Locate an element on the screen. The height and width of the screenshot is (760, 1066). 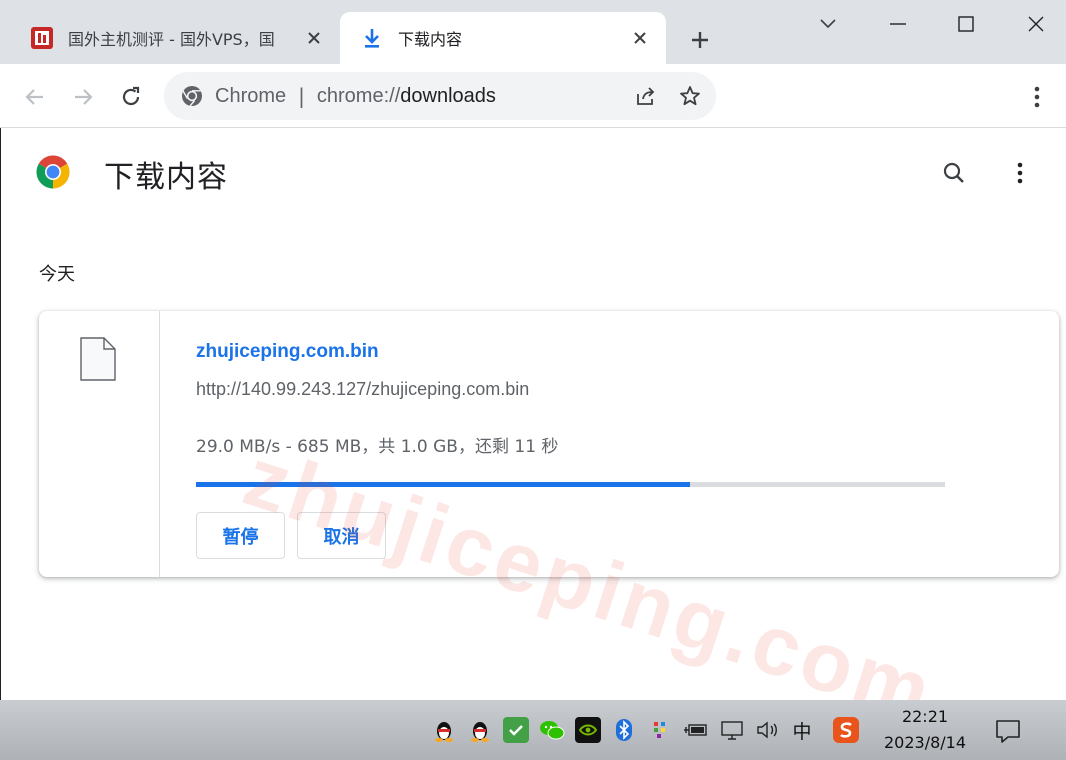
tab-title: 国外主机测评 - 国外VPS，国 is located at coordinates (171, 39).